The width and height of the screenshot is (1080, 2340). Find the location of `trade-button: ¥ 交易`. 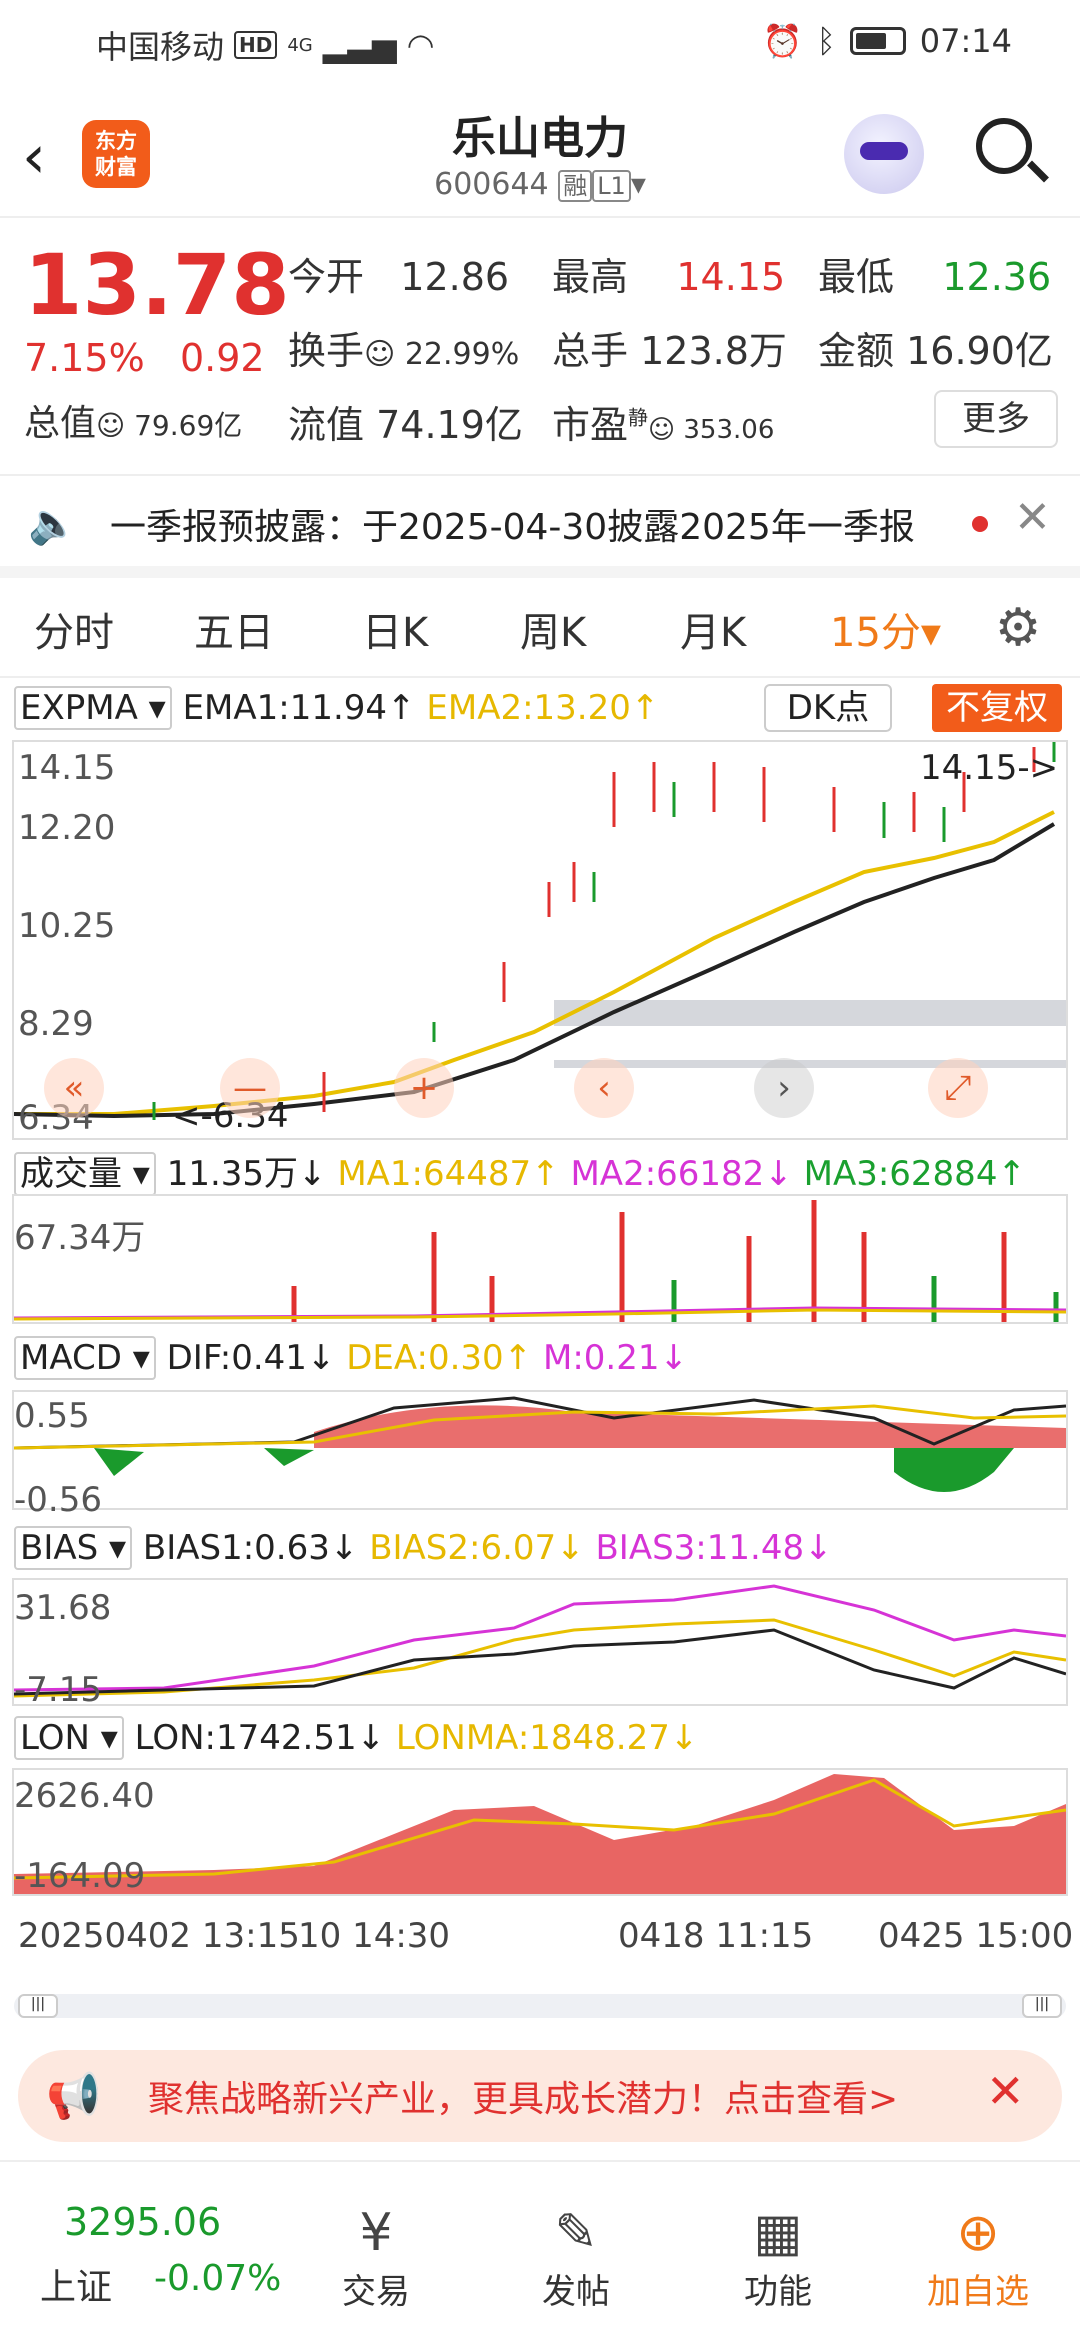

trade-button: ¥ 交易 is located at coordinates (376, 2257).